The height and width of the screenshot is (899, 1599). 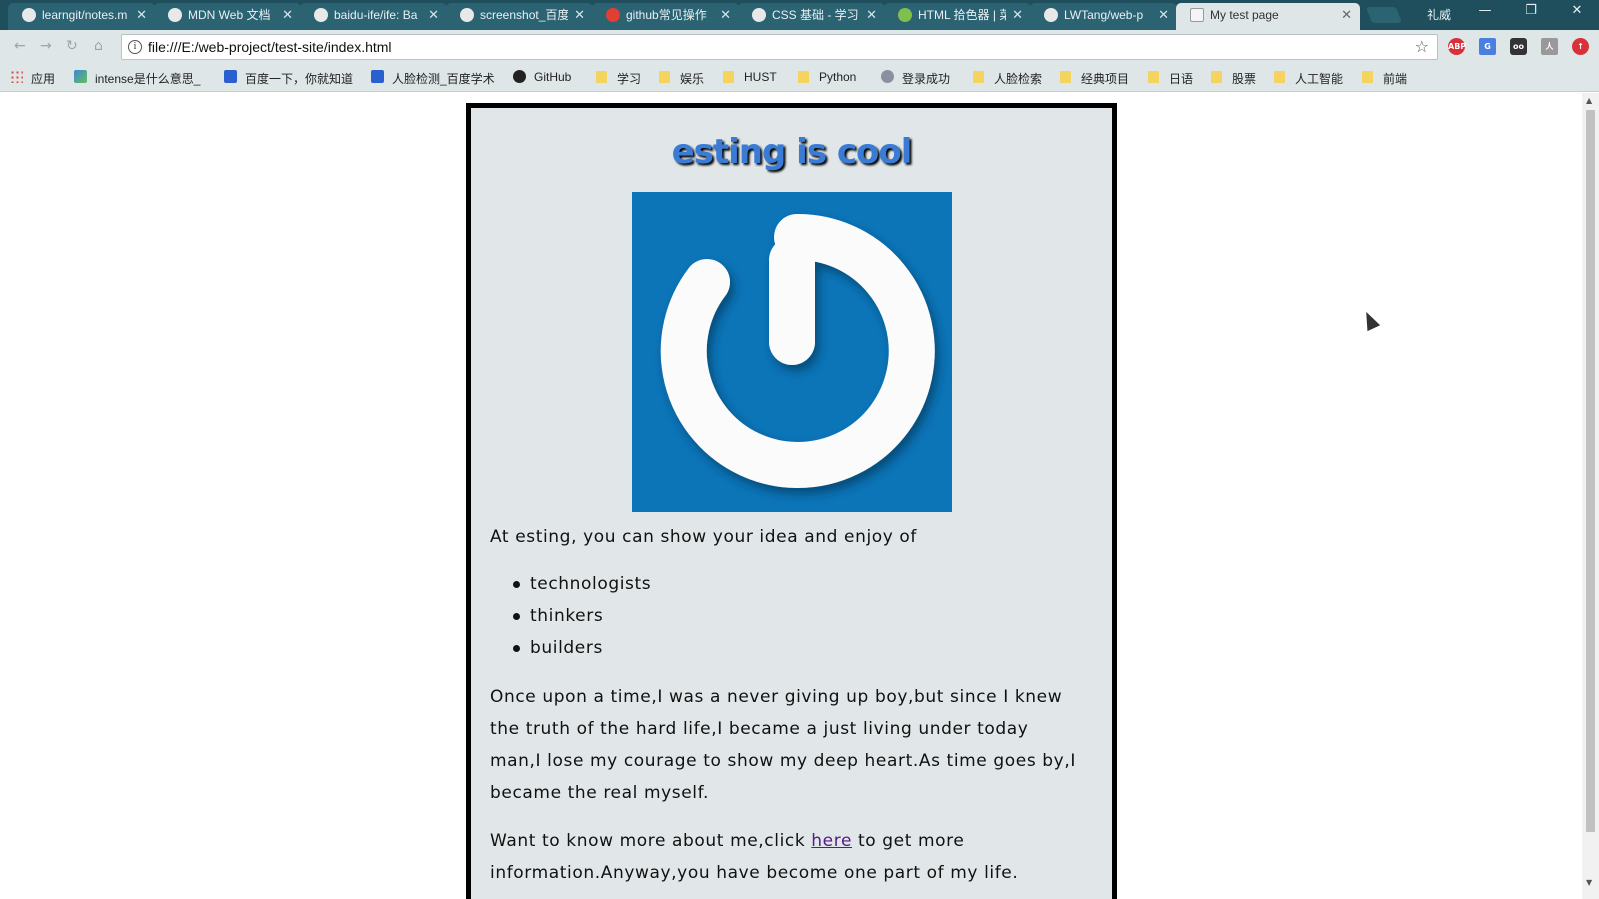 What do you see at coordinates (613, 15) in the screenshot?
I see `csdn-icon` at bounding box center [613, 15].